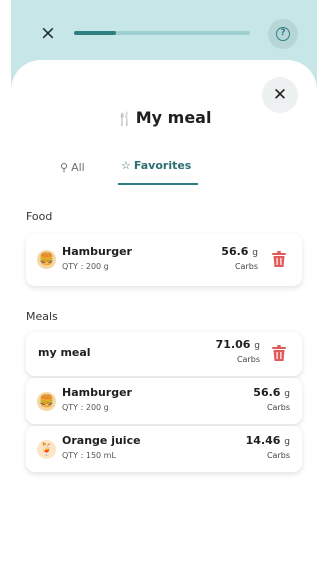  Describe the element at coordinates (101, 440) in the screenshot. I see `meal-item-name: Orange juice` at that location.